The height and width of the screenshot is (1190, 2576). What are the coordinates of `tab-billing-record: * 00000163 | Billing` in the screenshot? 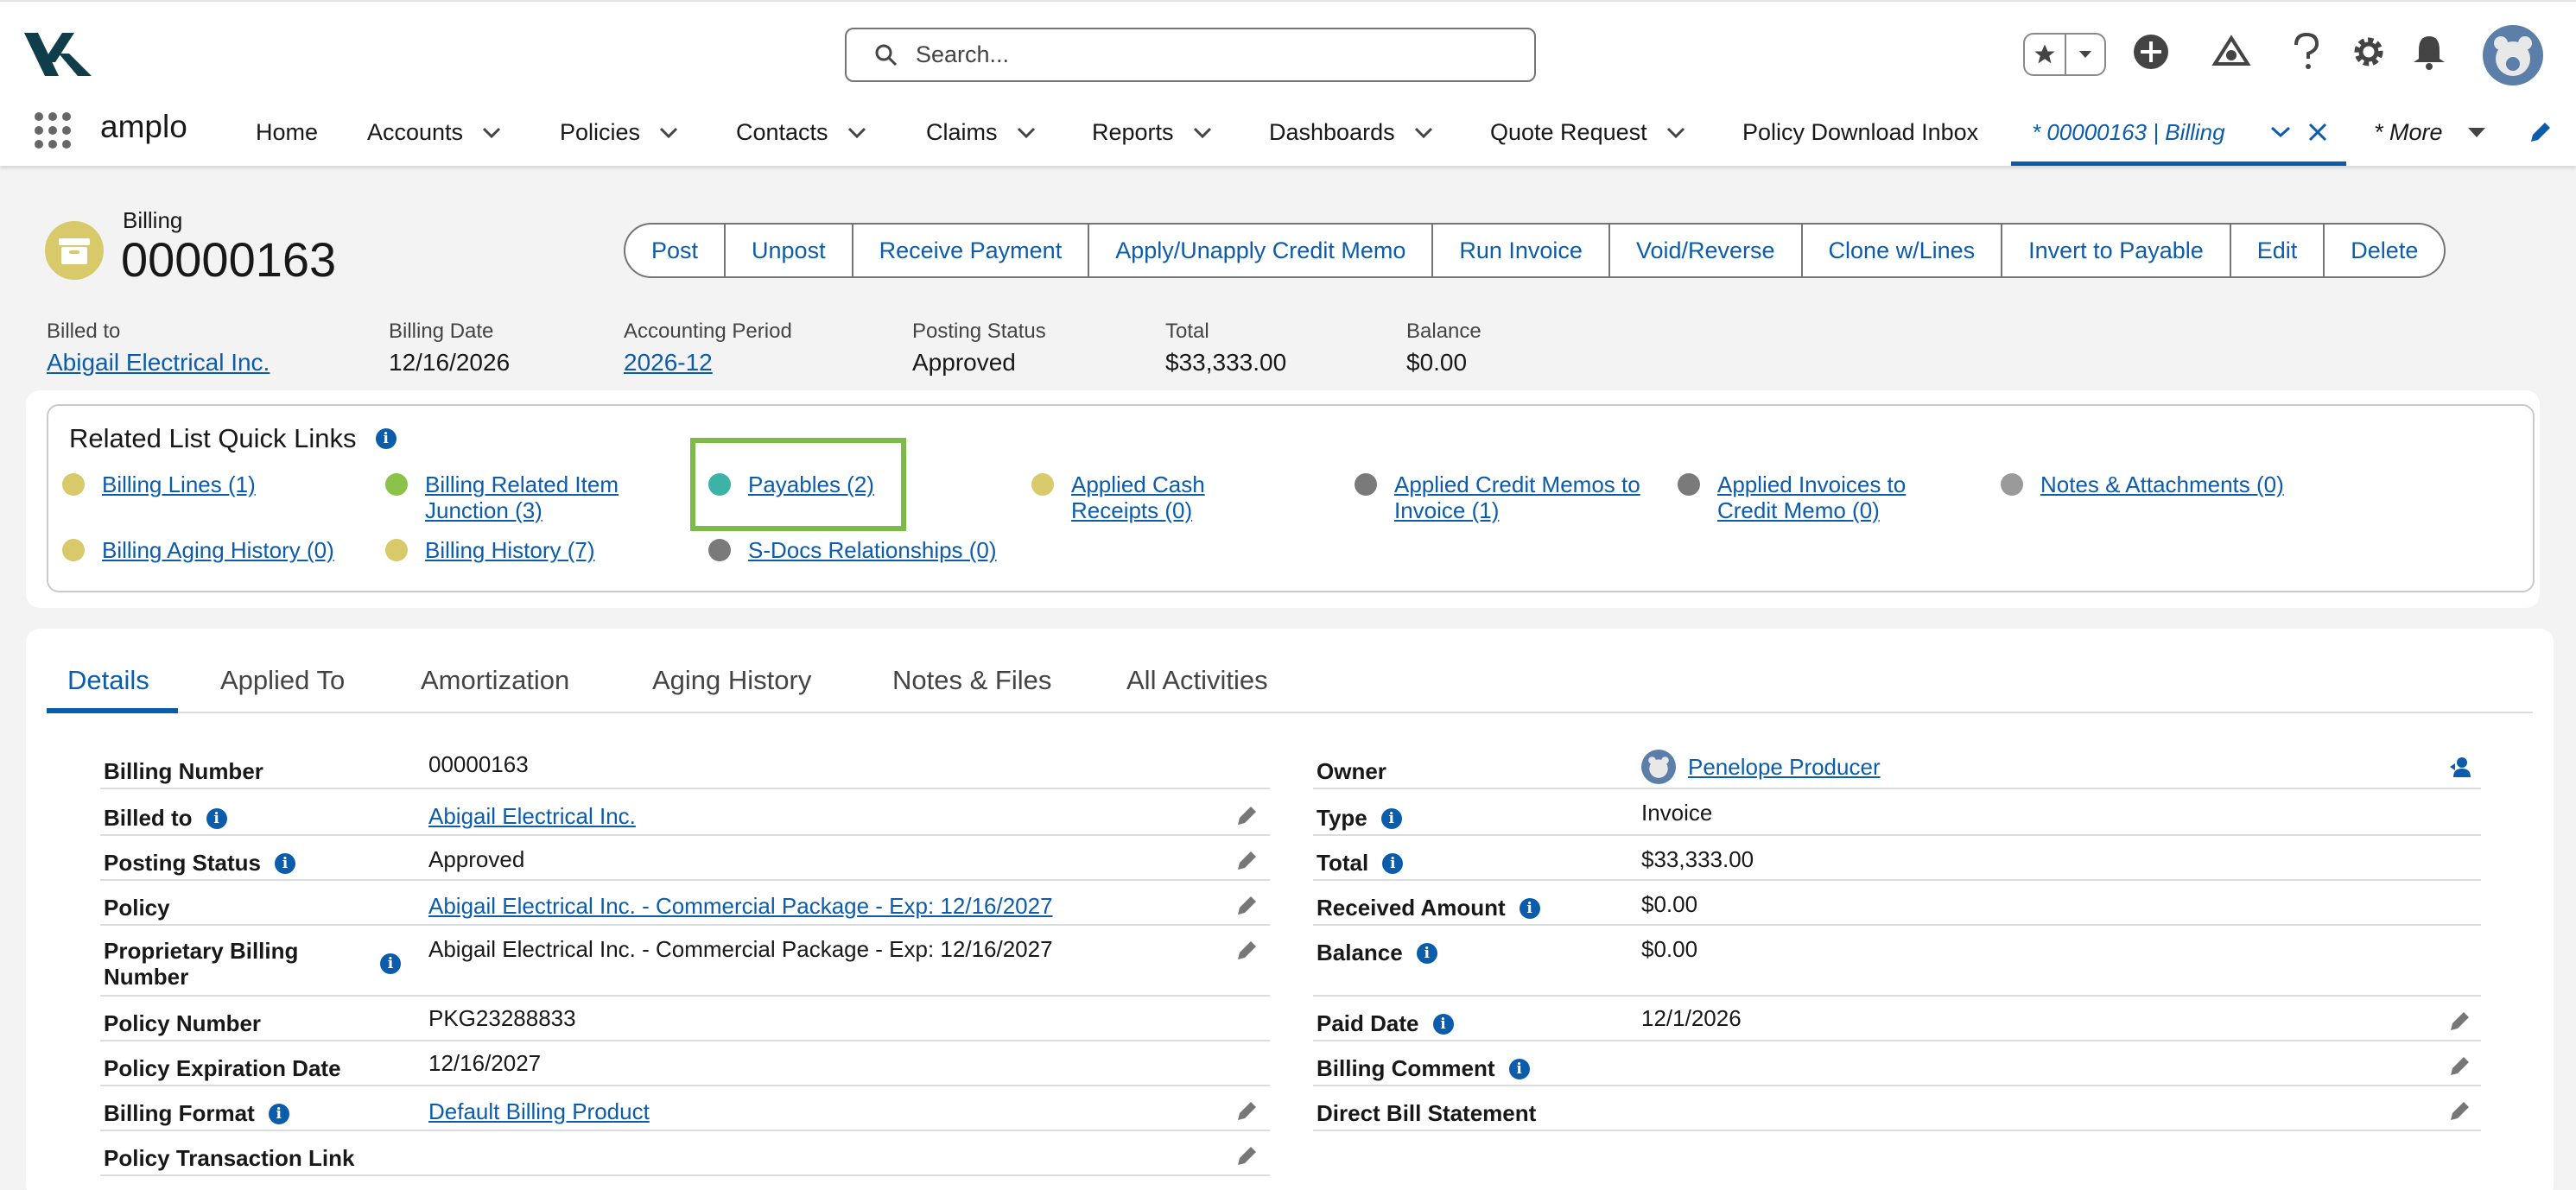 It's located at (2178, 132).